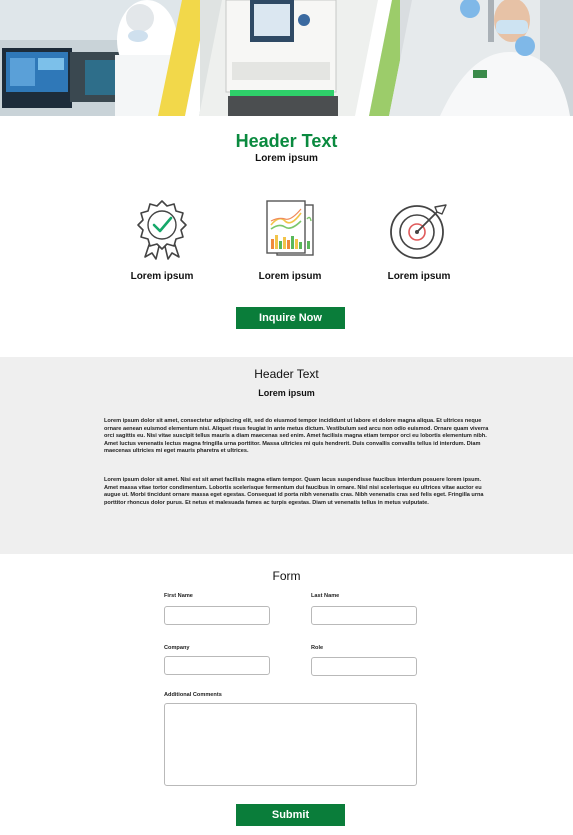  Describe the element at coordinates (290, 318) in the screenshot. I see `inquire-now-button: Inquire Now` at that location.